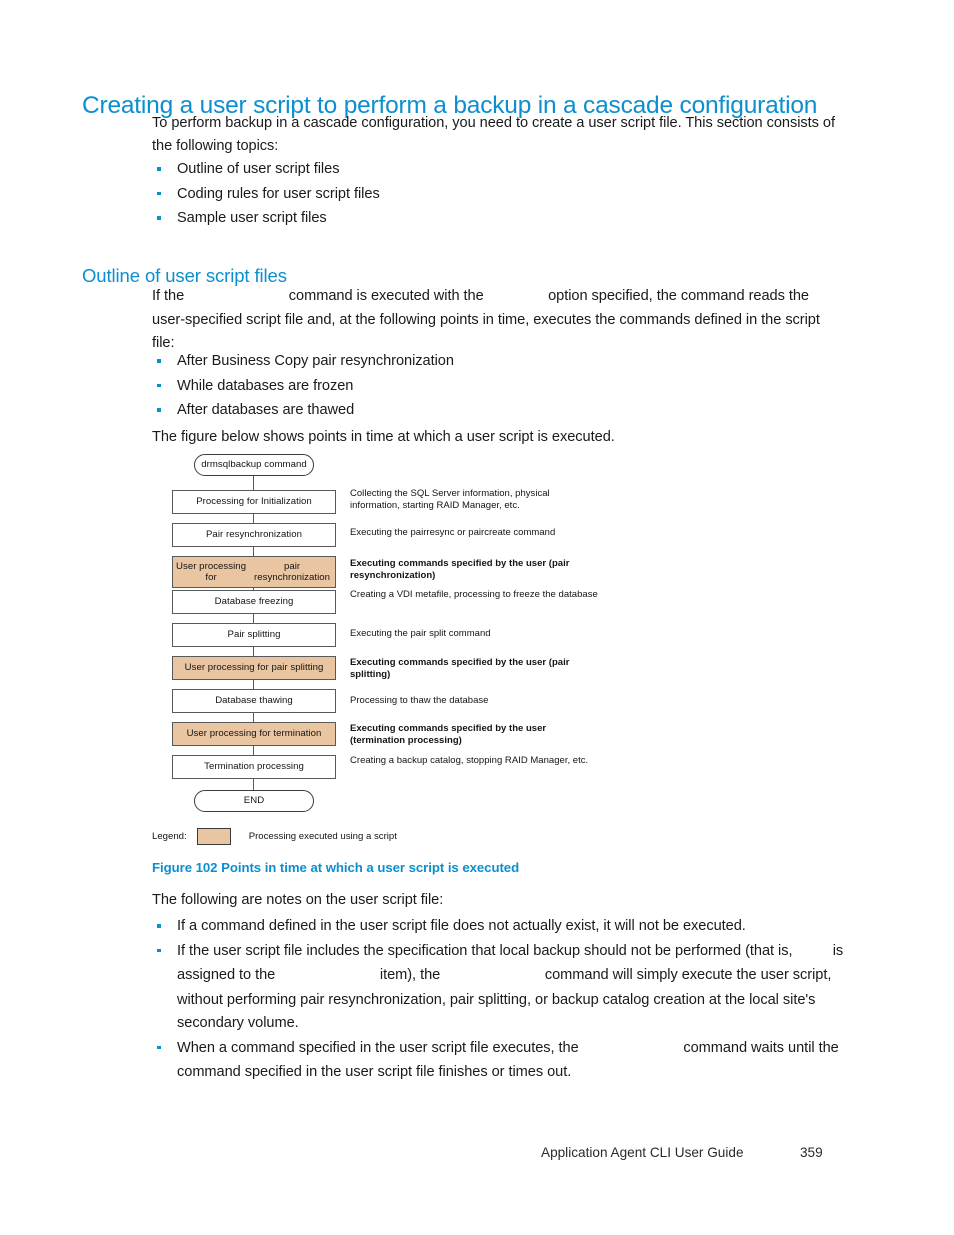 This screenshot has height=1235, width=954. I want to click on flowchart-node-label: Database freezing, so click(254, 602).